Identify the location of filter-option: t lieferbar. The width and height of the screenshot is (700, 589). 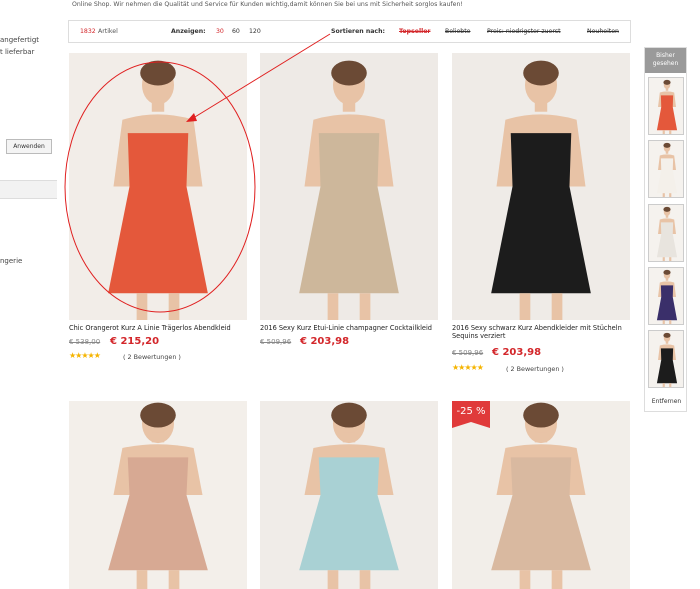
(17, 52).